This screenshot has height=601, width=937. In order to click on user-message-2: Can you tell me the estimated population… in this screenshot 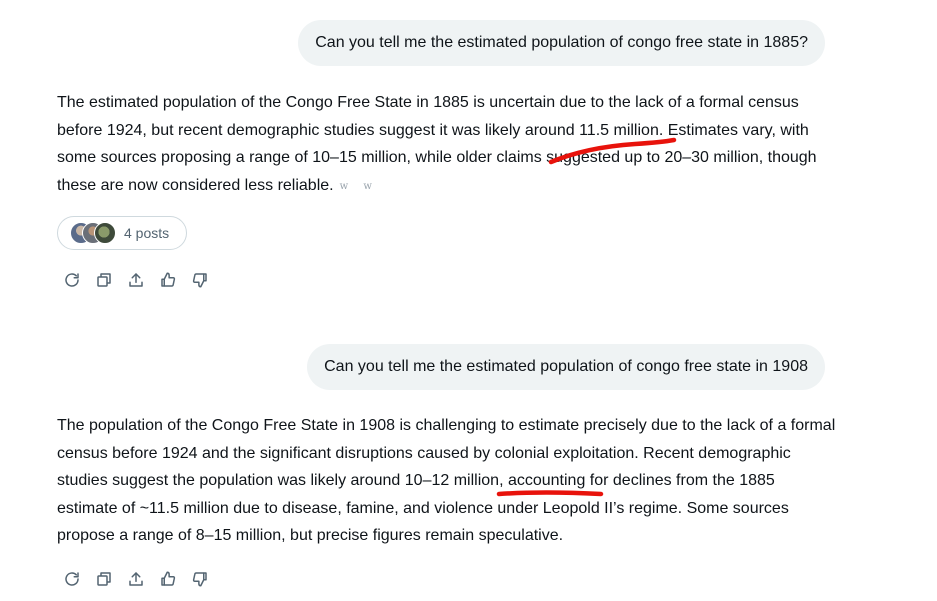, I will do `click(566, 367)`.